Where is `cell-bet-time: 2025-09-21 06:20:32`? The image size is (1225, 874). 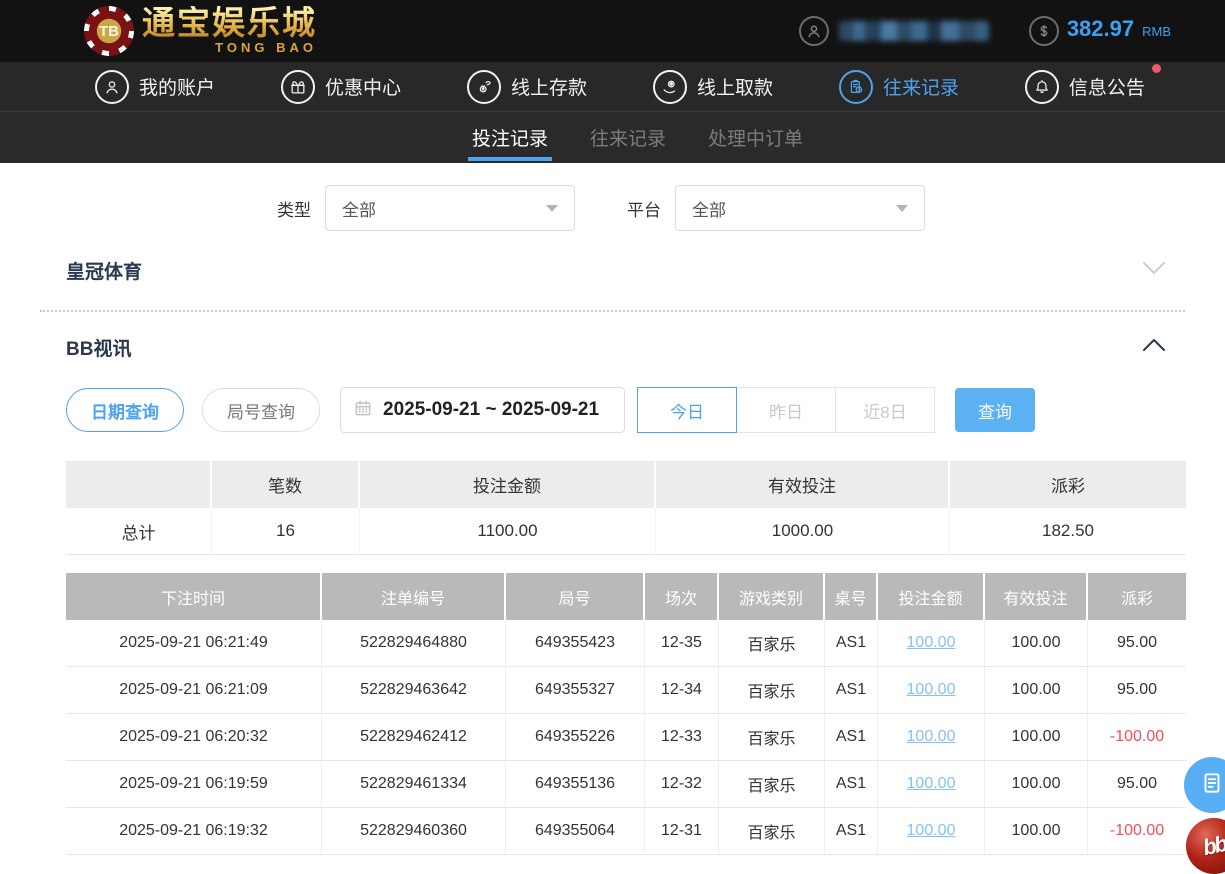
cell-bet-time: 2025-09-21 06:20:32 is located at coordinates (194, 737).